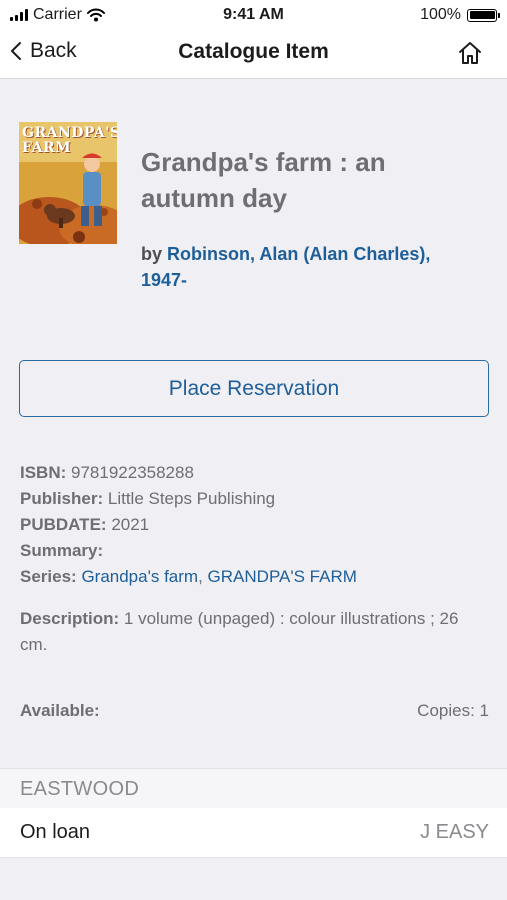  Describe the element at coordinates (69, 140) in the screenshot. I see `cover-title-text: GRANDPA'S FARM` at that location.